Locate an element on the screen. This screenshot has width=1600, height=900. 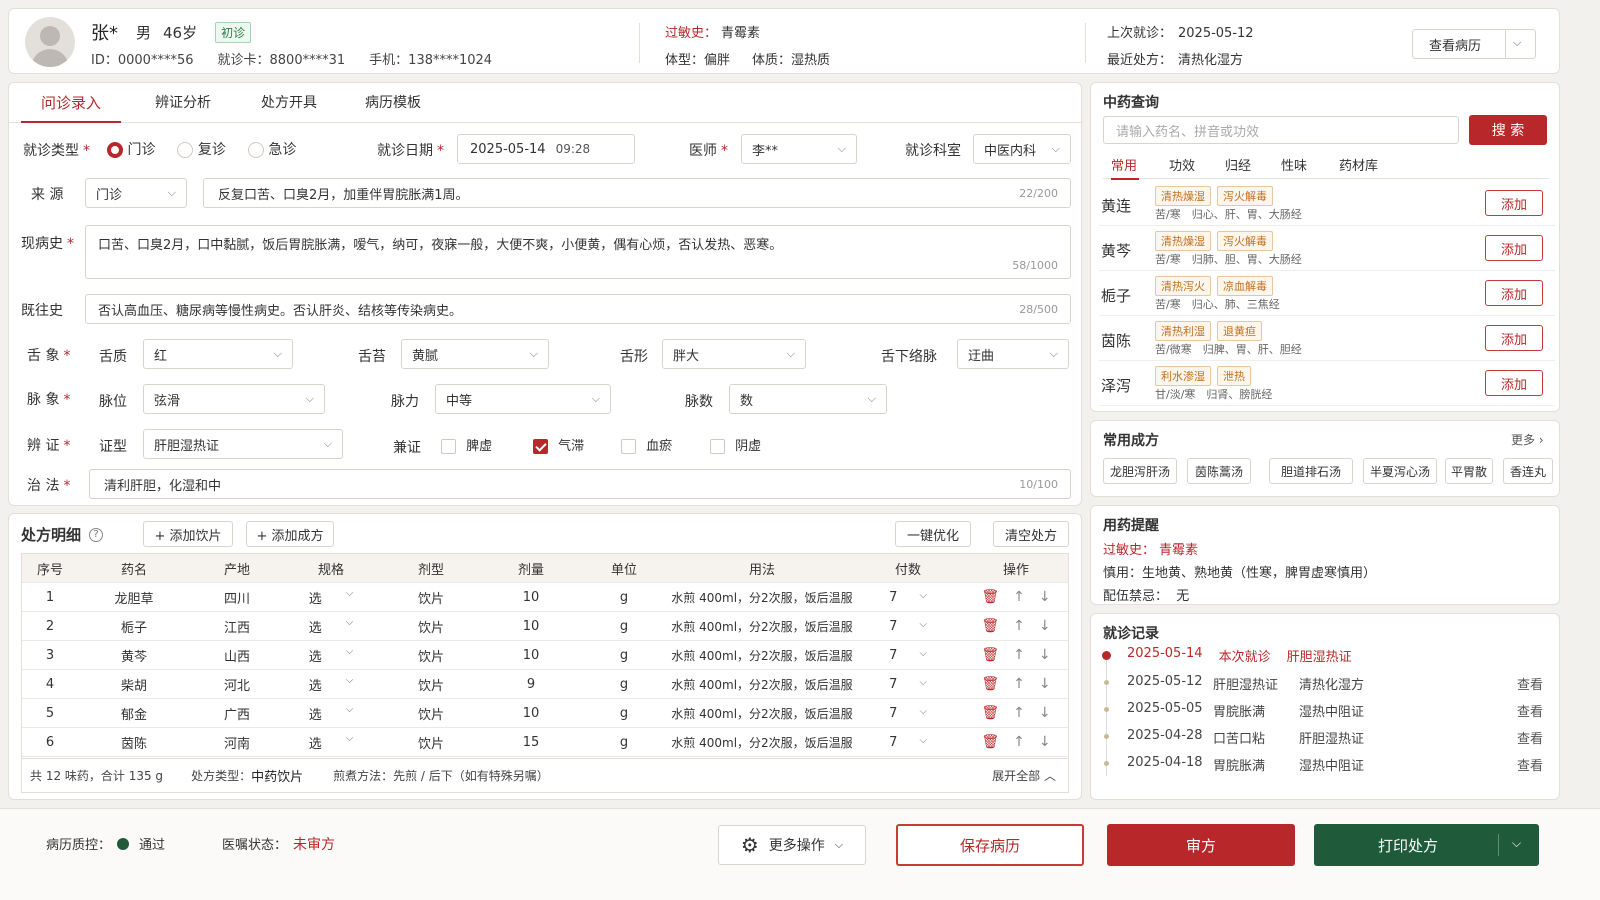
herb-search-button: 搜 索 is located at coordinates (1508, 130).